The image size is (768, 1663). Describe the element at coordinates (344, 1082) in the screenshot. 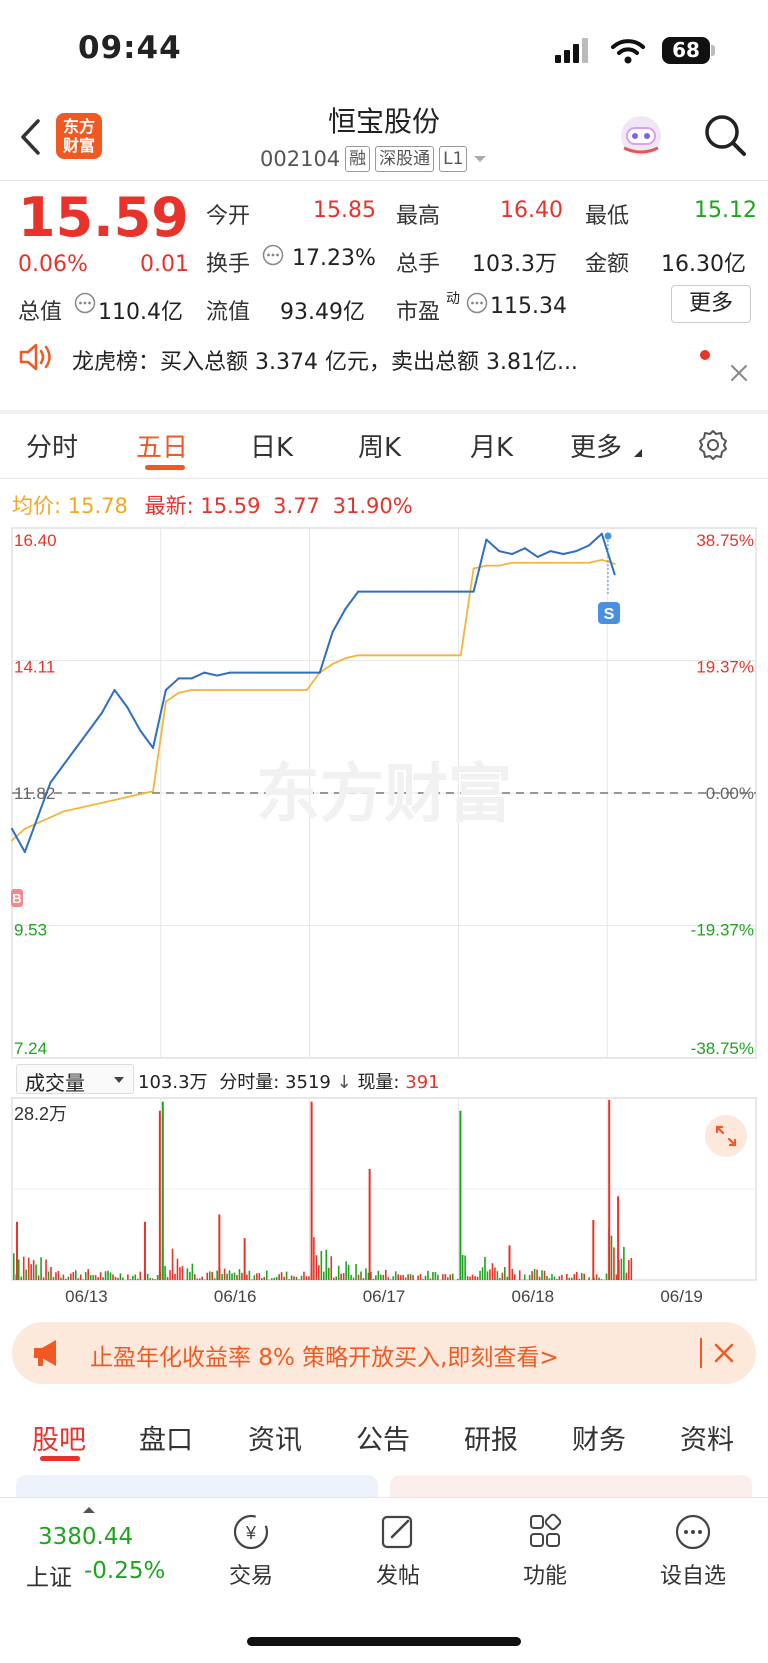

I see `down-arrow-glyph: ↓` at that location.